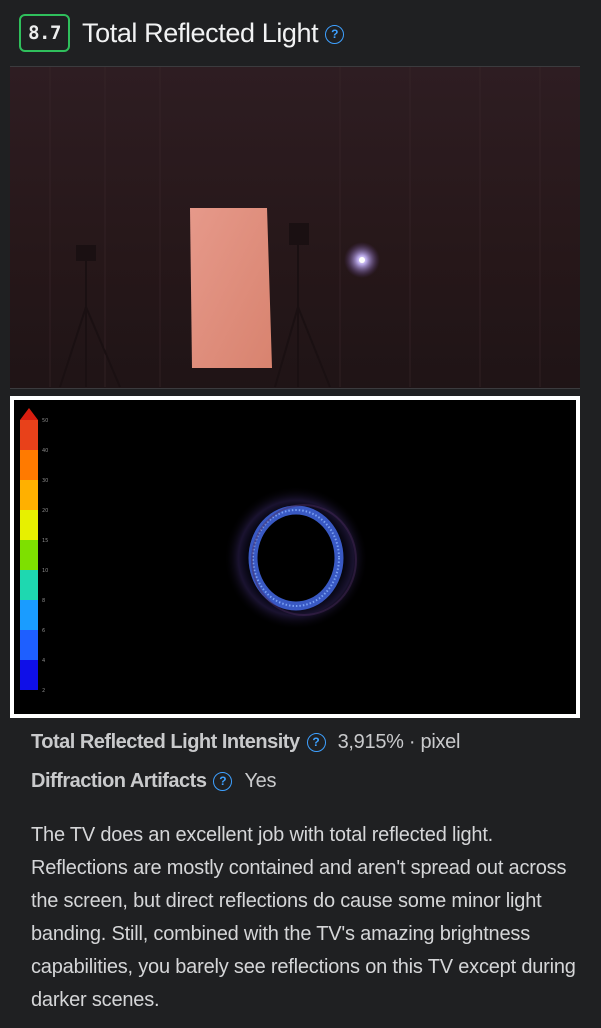  I want to click on scale-label-20: 20, so click(45, 511).